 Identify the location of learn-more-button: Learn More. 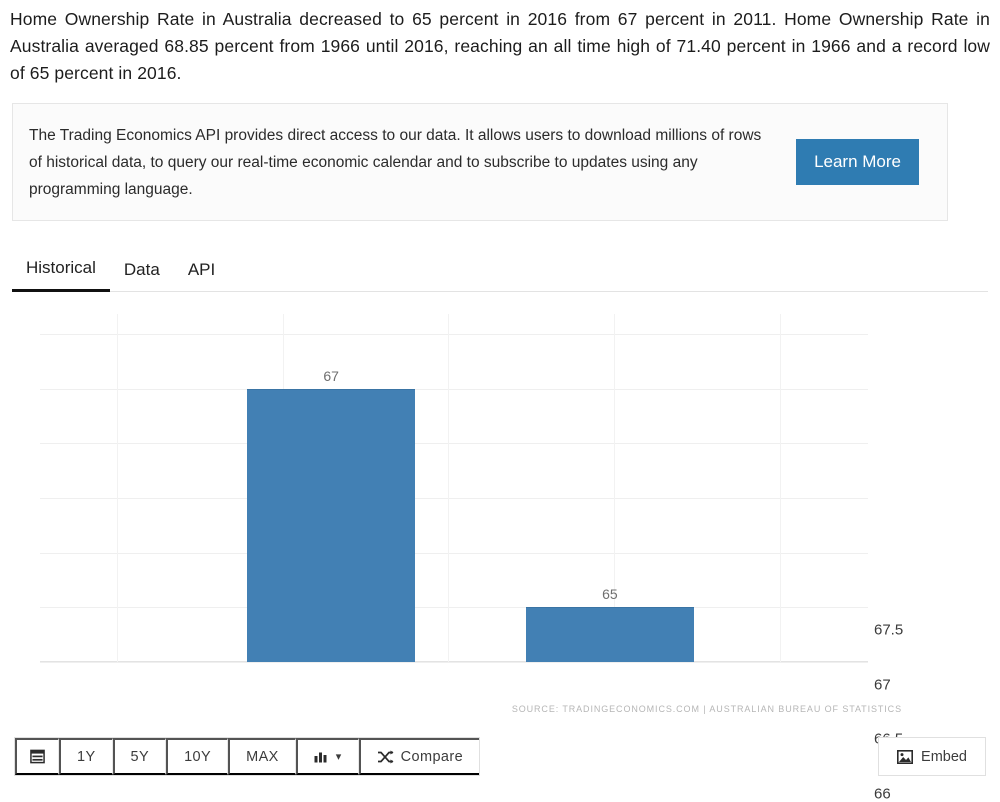
(857, 162).